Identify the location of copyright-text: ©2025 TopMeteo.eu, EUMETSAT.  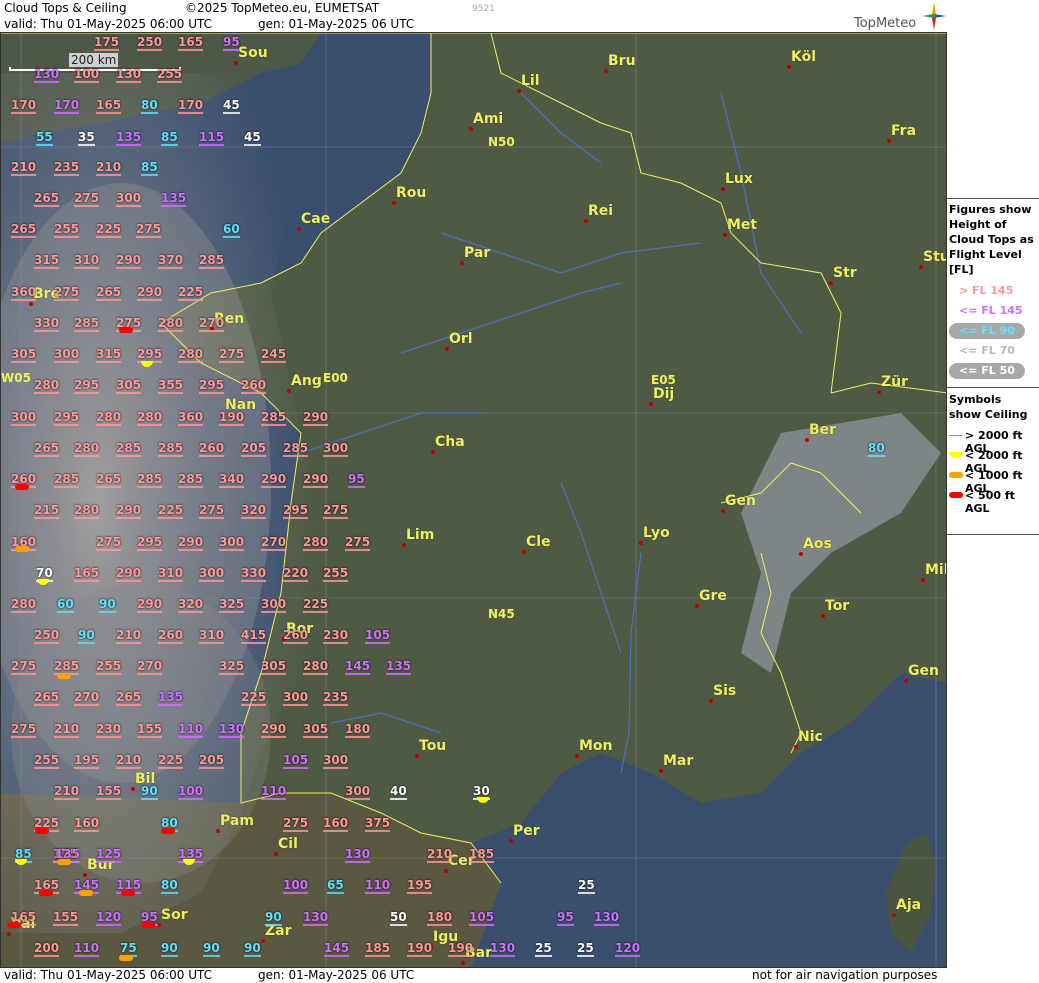
(282, 8).